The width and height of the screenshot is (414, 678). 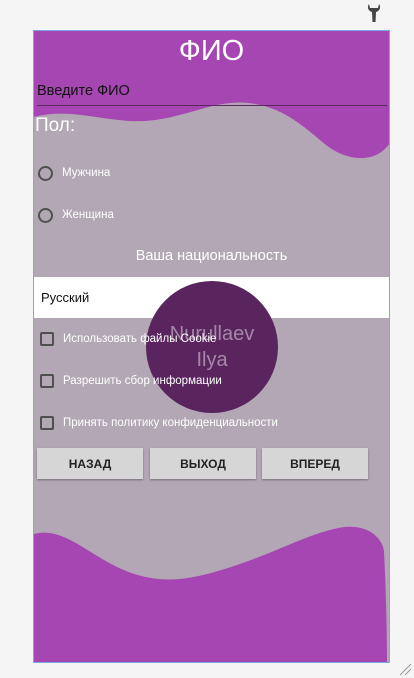 I want to click on checkbox-label-data-collection: Разрешить сбор информации, so click(x=142, y=381).